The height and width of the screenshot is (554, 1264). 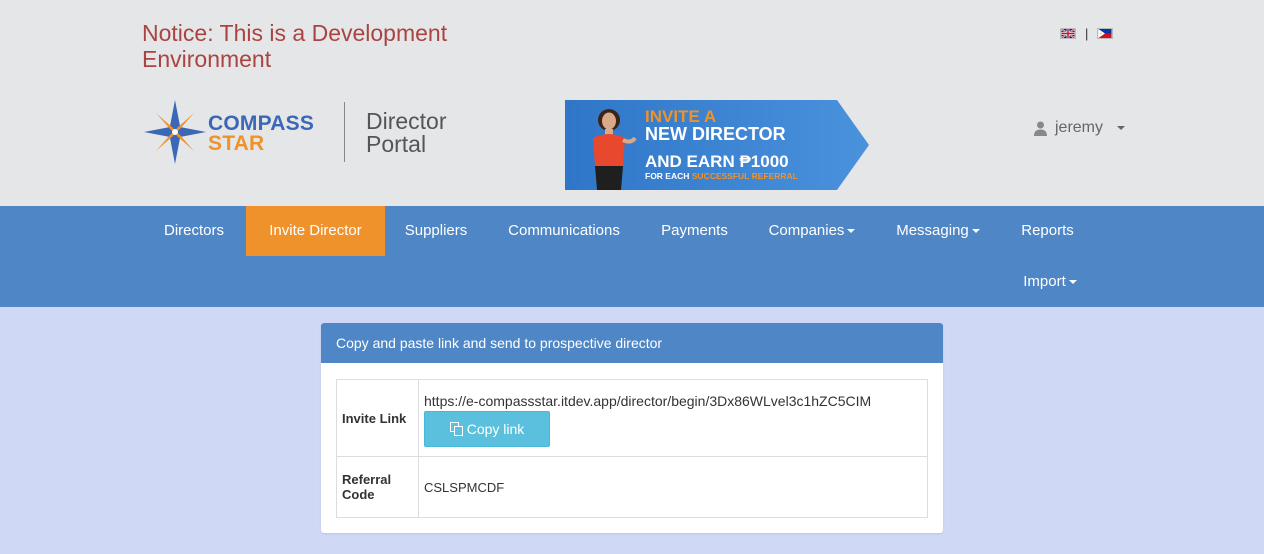 I want to click on user-menu: jeremy, so click(x=1080, y=128).